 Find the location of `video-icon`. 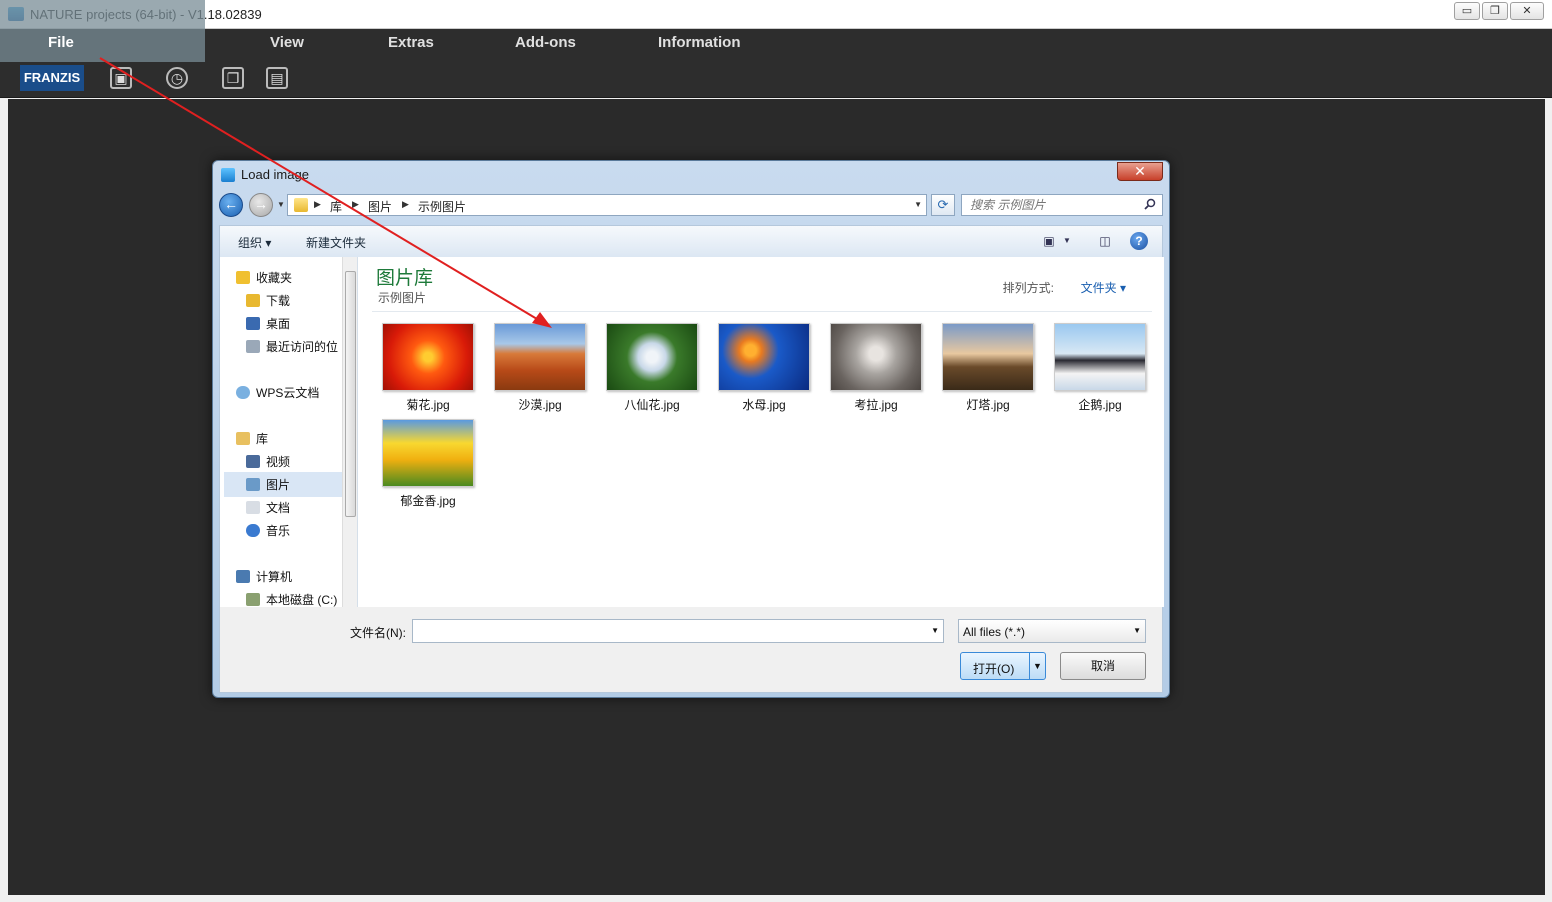

video-icon is located at coordinates (253, 461).